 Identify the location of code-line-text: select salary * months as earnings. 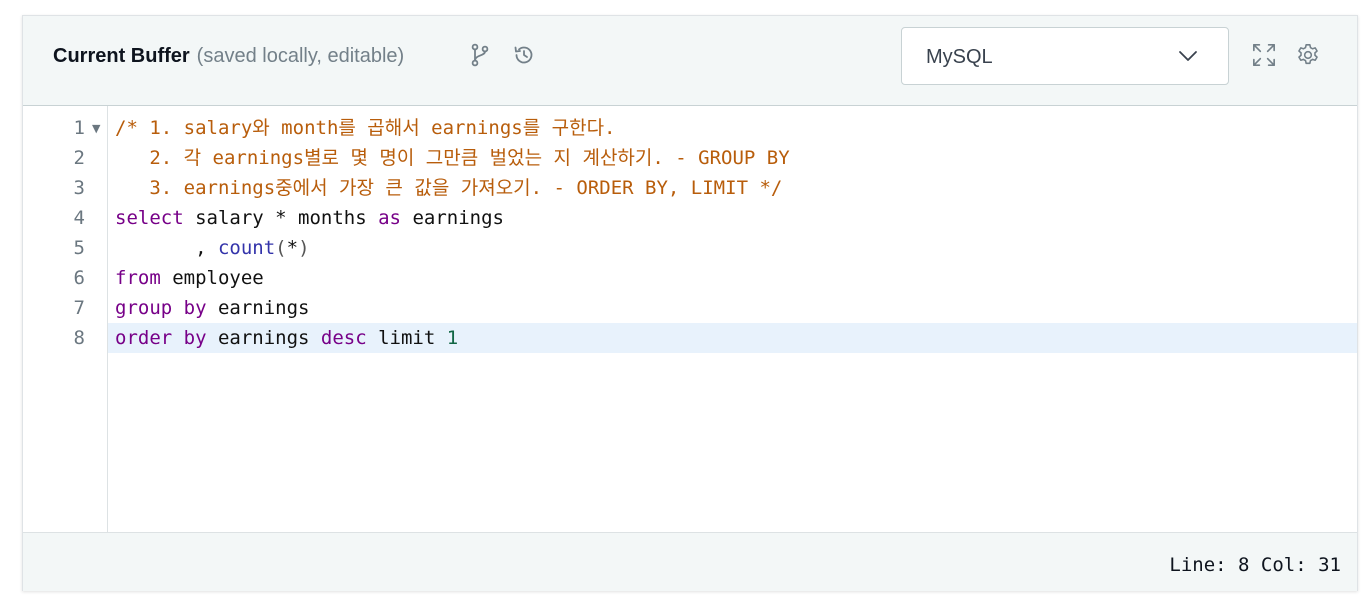
(309, 218).